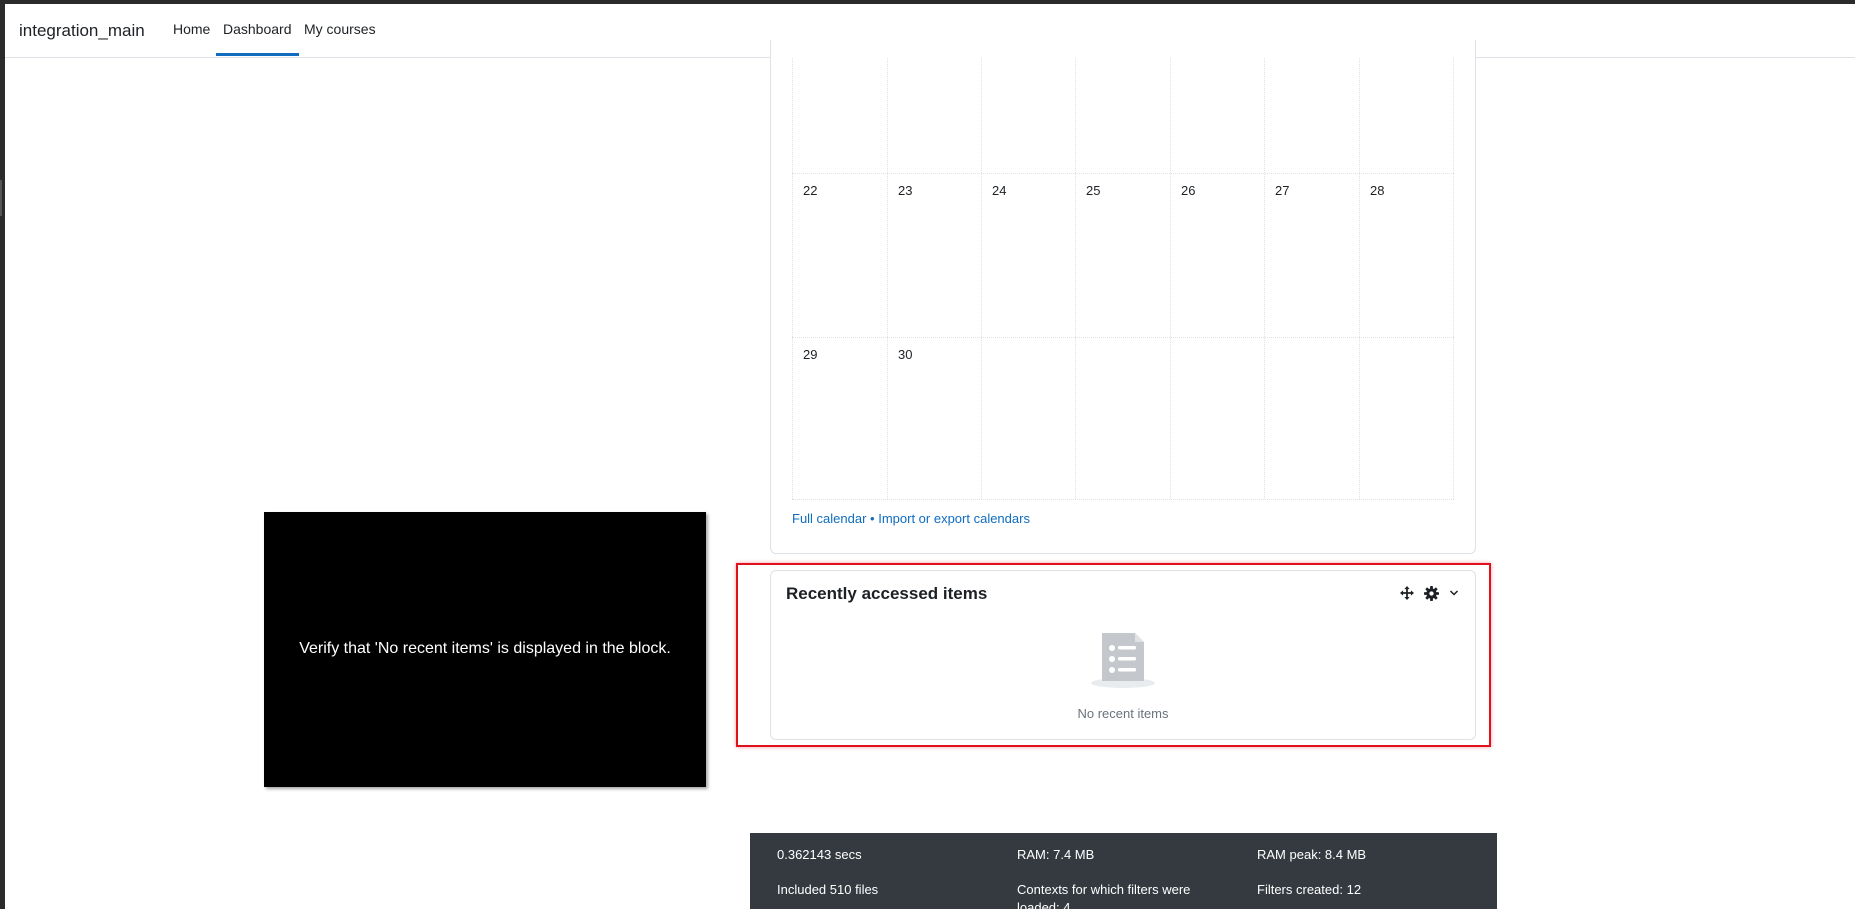 The height and width of the screenshot is (917, 1855). What do you see at coordinates (2, 454) in the screenshot?
I see `window-frame-left` at bounding box center [2, 454].